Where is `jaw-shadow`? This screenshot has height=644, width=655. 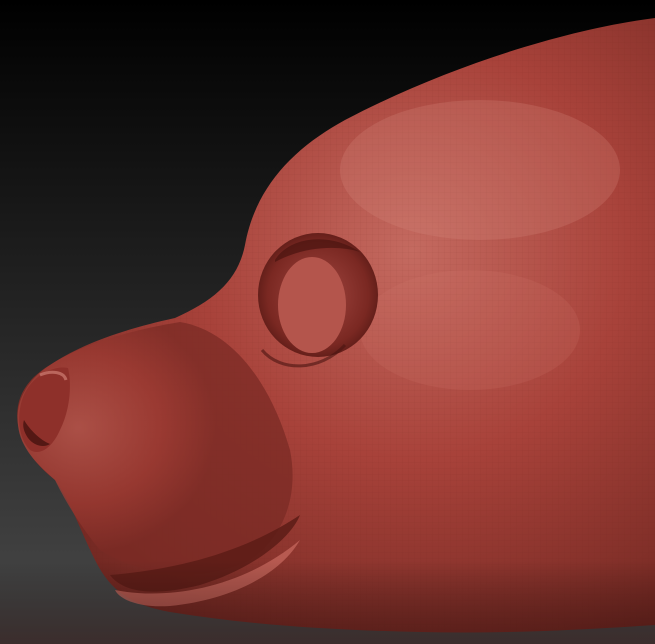
jaw-shadow is located at coordinates (327, 602).